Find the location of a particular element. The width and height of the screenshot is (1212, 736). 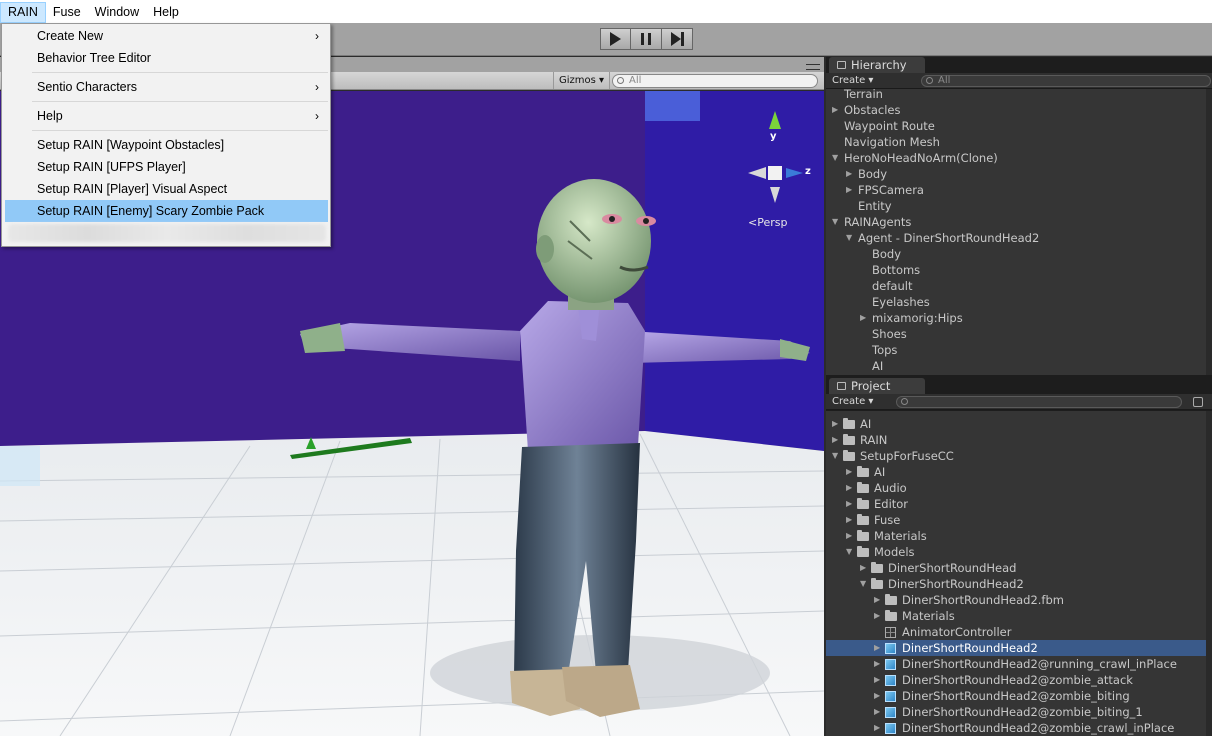

hierarchy-search-input: All is located at coordinates (1066, 81).